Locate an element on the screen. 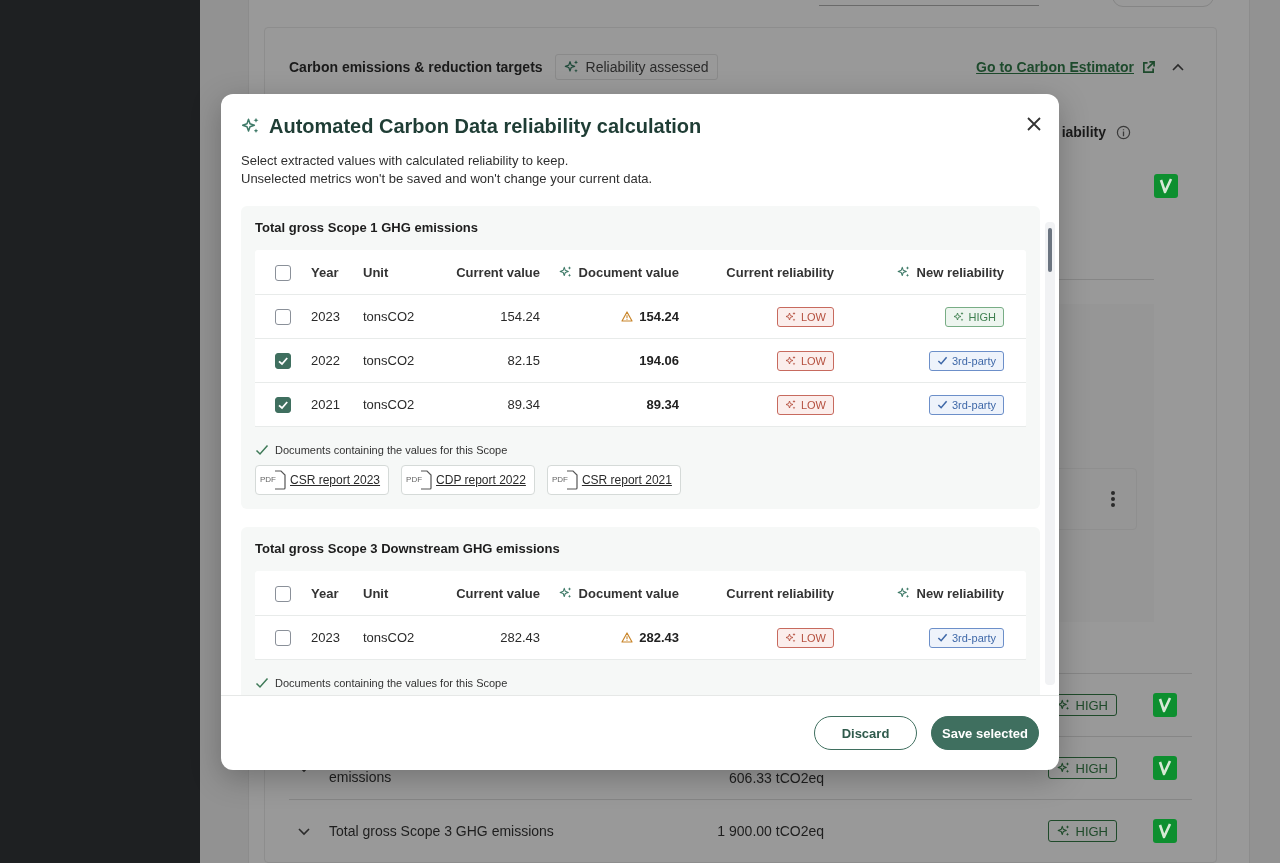  table-cell: 82.15 is located at coordinates (523, 360).